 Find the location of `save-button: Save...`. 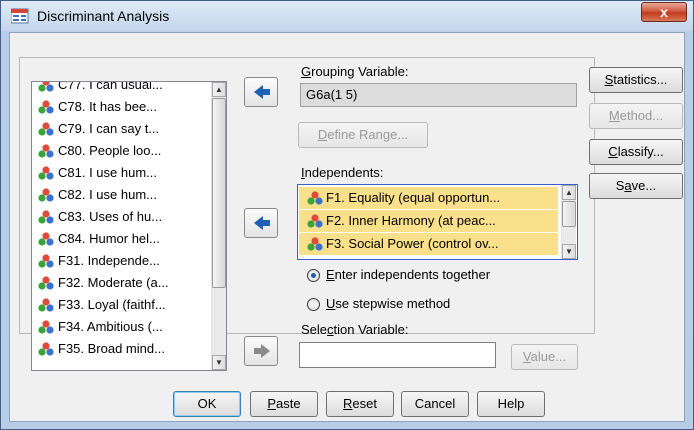

save-button: Save... is located at coordinates (636, 186).